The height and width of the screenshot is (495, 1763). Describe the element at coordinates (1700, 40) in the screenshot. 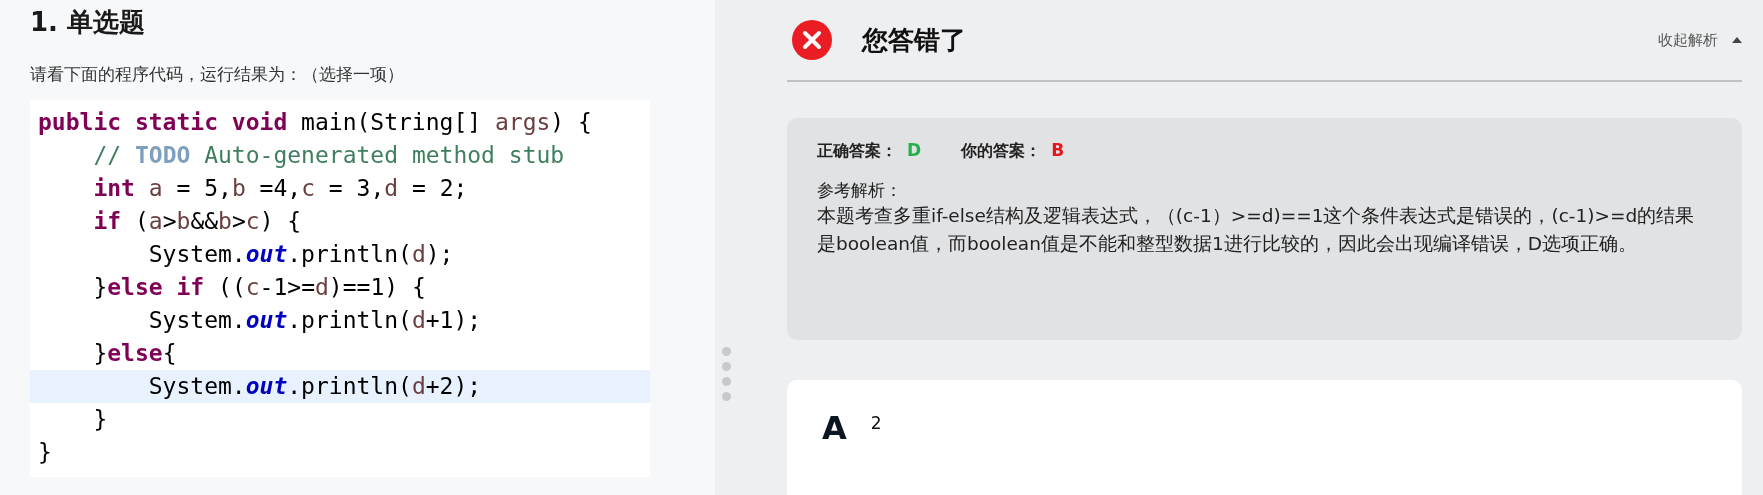

I see `collapse-toggle: 收起解析` at that location.